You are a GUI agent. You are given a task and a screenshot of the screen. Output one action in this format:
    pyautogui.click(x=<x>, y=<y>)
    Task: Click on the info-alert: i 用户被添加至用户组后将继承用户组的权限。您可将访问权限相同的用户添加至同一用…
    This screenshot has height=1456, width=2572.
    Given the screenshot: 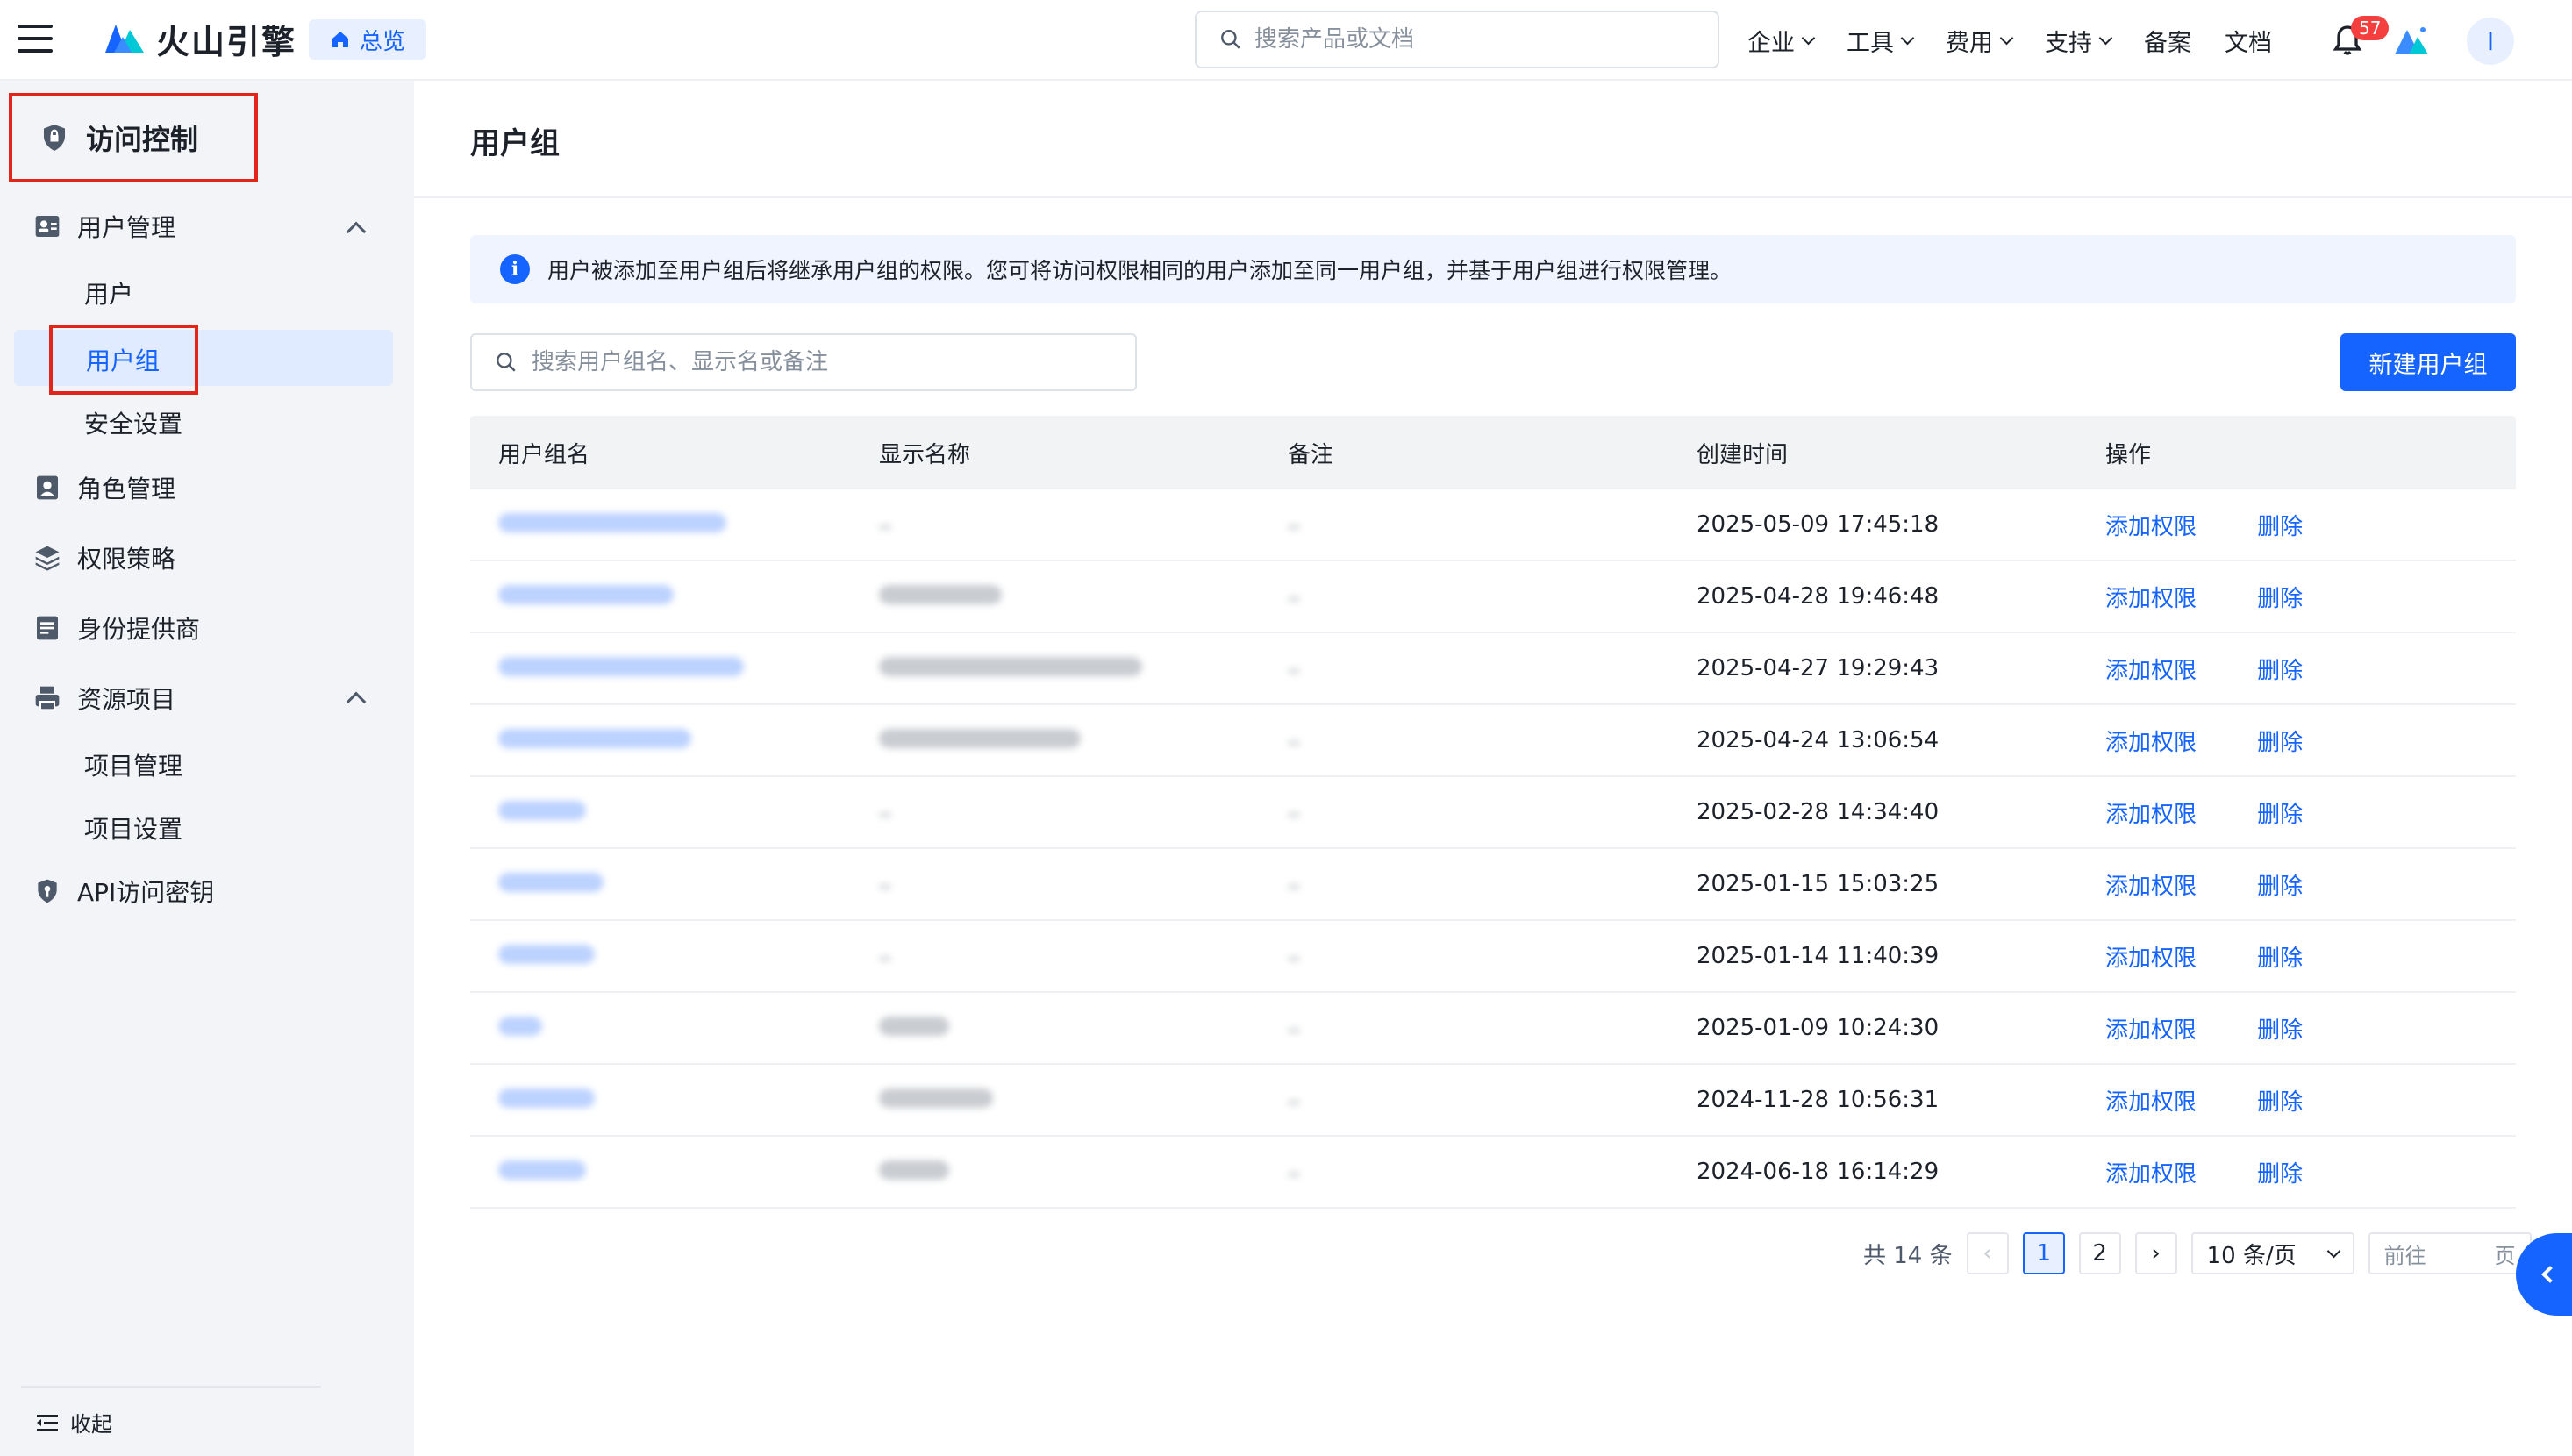 What is the action you would take?
    pyautogui.click(x=1493, y=269)
    